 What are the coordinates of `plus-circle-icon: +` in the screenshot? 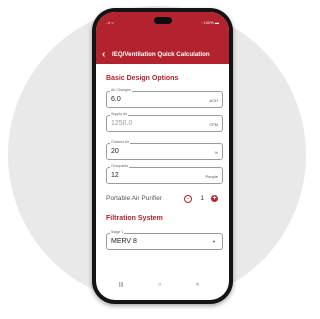 It's located at (214, 198).